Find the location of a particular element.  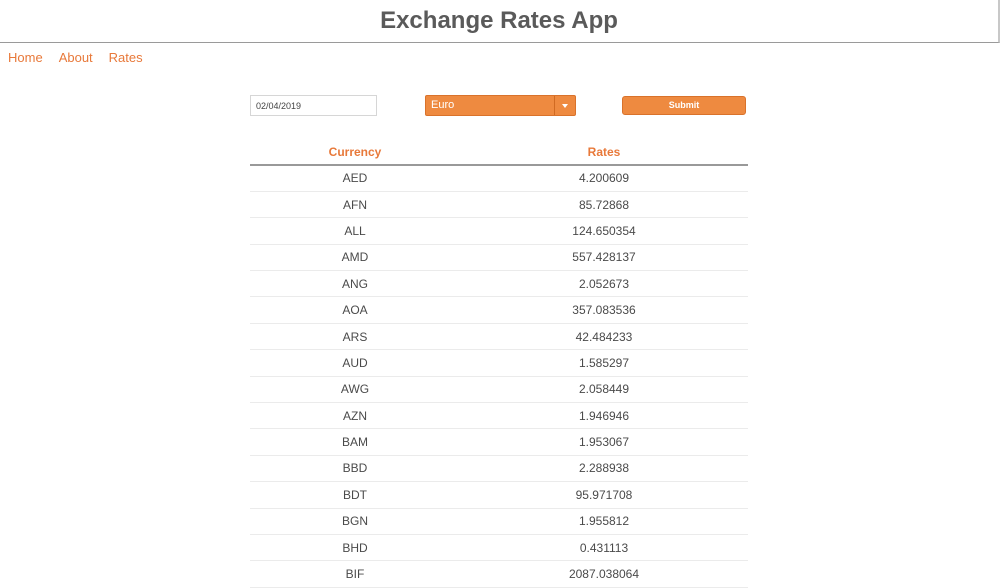

column-header-currency: Currency is located at coordinates (355, 152).